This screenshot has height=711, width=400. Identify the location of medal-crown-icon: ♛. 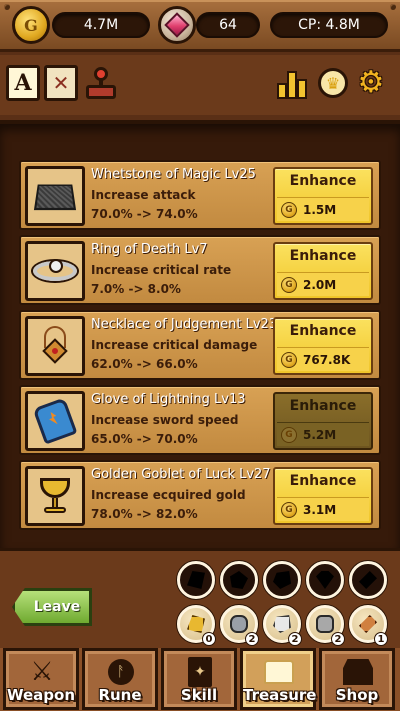
(333, 83).